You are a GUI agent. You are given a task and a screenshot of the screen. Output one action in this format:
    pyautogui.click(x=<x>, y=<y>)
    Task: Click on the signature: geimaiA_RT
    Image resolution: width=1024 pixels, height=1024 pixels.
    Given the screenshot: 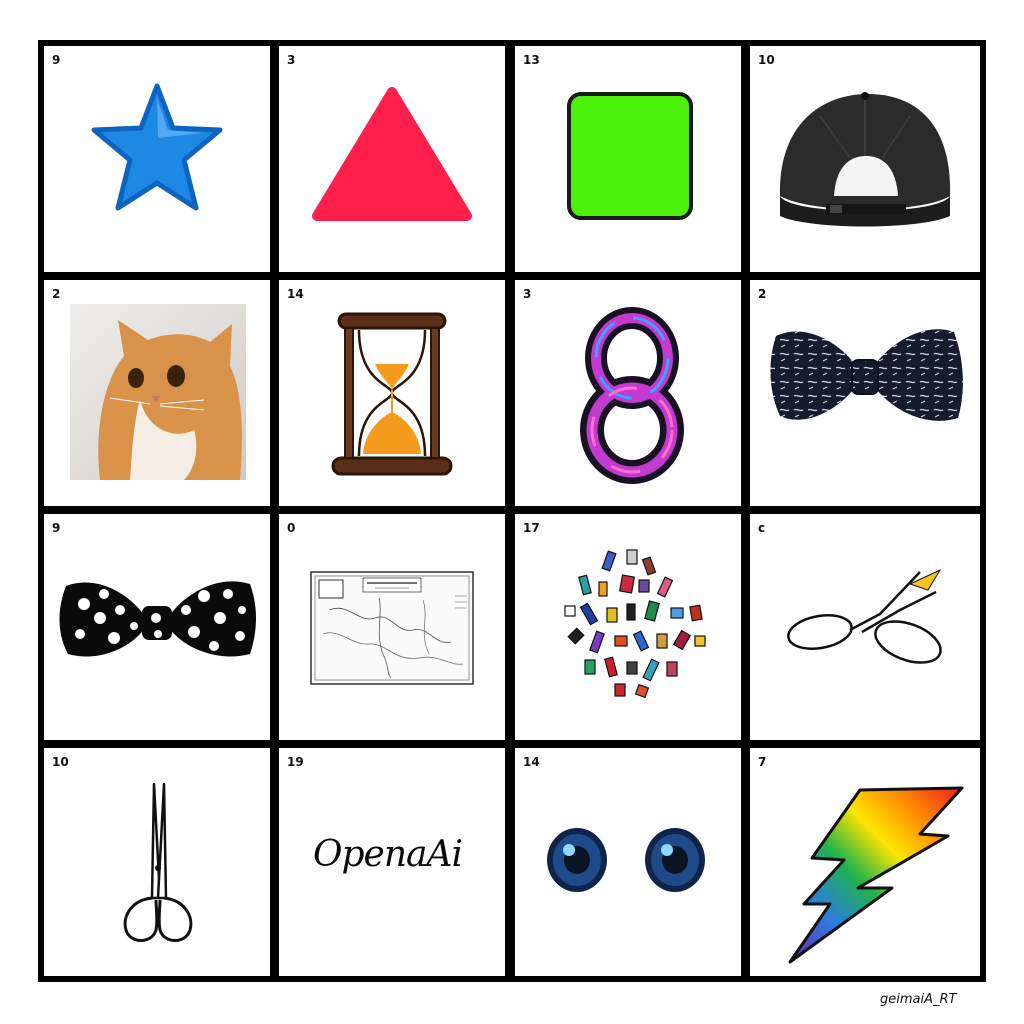 What is the action you would take?
    pyautogui.click(x=918, y=999)
    